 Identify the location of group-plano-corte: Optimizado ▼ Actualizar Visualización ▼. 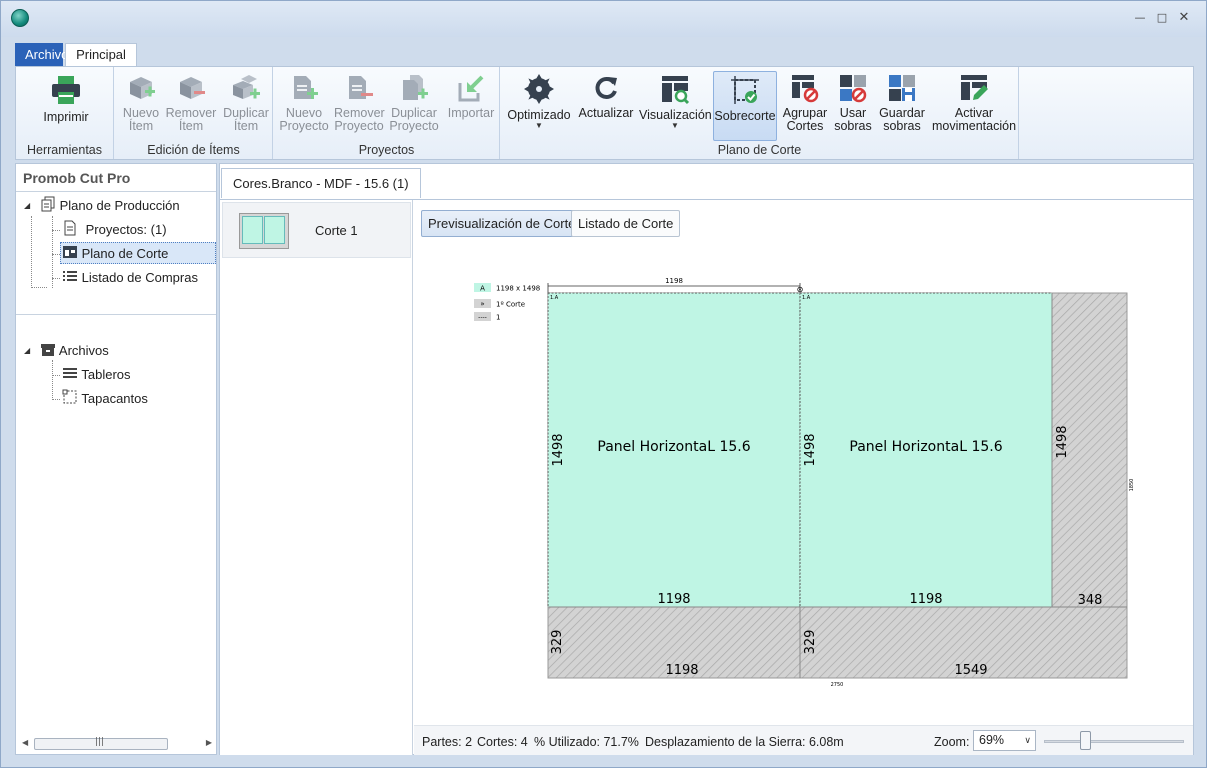
(760, 113).